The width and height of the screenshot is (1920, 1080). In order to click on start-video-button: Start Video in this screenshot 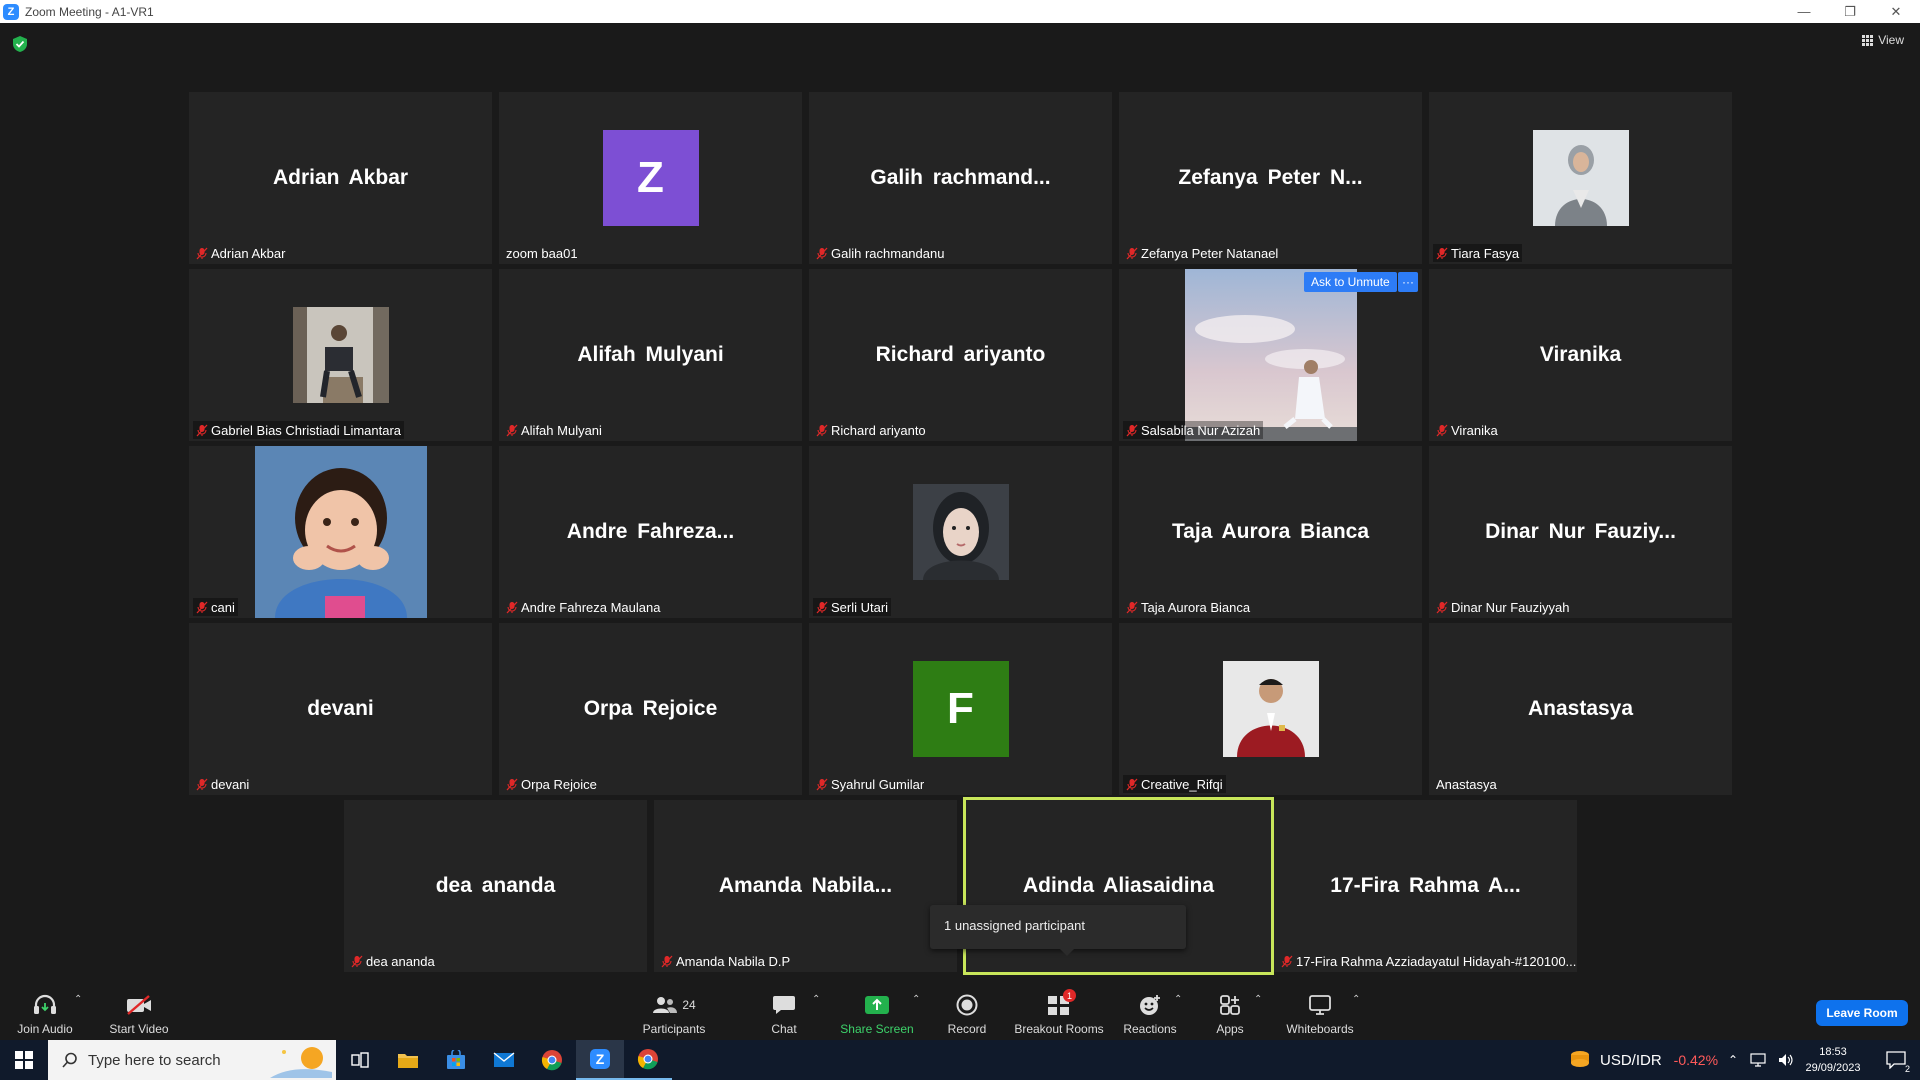, I will do `click(139, 1011)`.